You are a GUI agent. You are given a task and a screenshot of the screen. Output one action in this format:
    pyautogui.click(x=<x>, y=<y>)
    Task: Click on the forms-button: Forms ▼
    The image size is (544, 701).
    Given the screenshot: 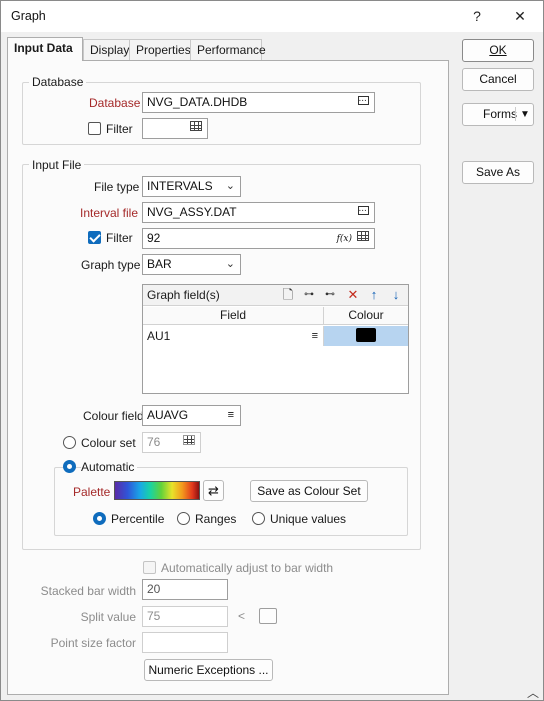 What is the action you would take?
    pyautogui.click(x=498, y=114)
    